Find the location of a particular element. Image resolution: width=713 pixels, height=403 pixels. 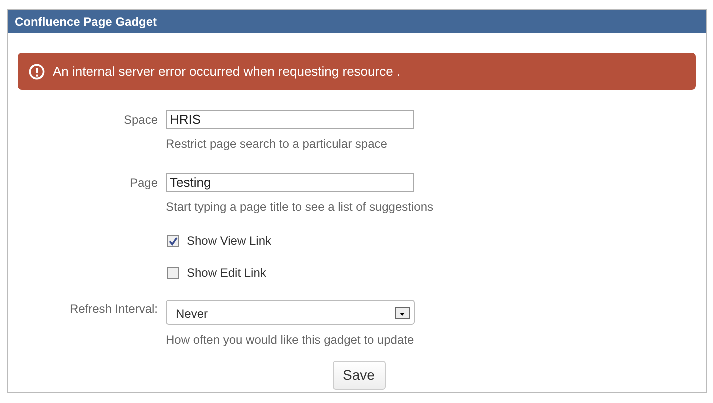

dropdown: Never is located at coordinates (290, 312).